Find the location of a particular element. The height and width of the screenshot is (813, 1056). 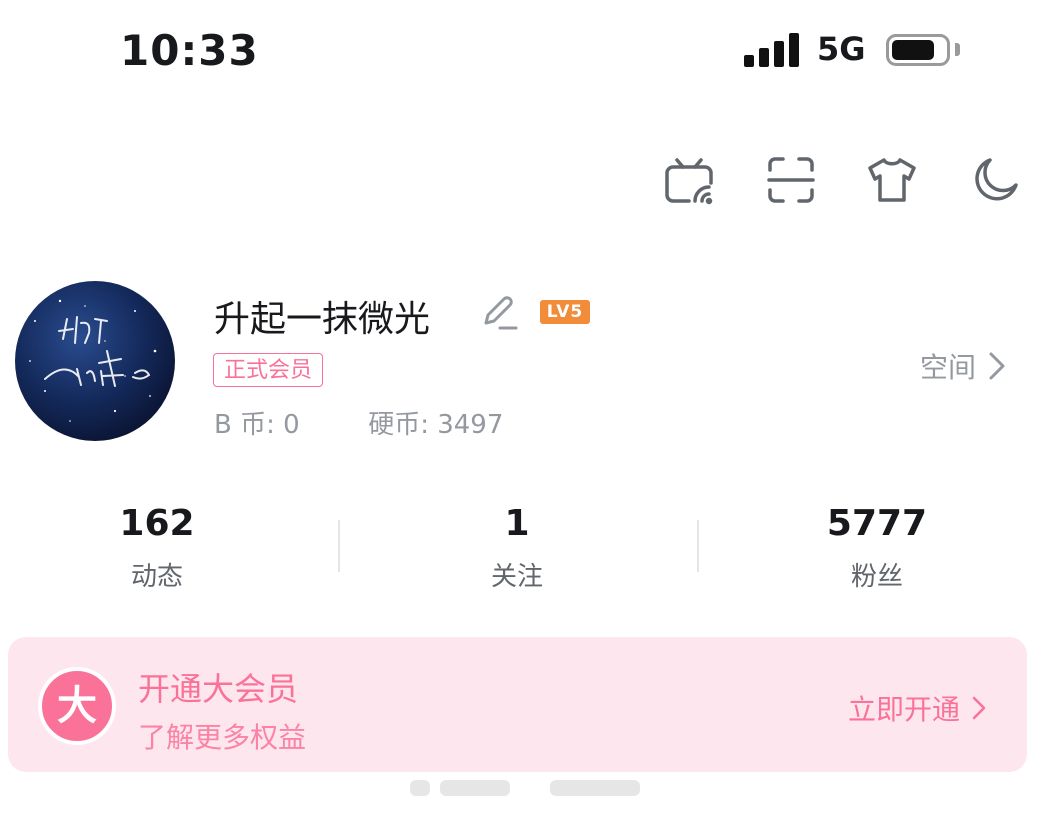

vip-open-button: 立即开通 is located at coordinates (918, 708).